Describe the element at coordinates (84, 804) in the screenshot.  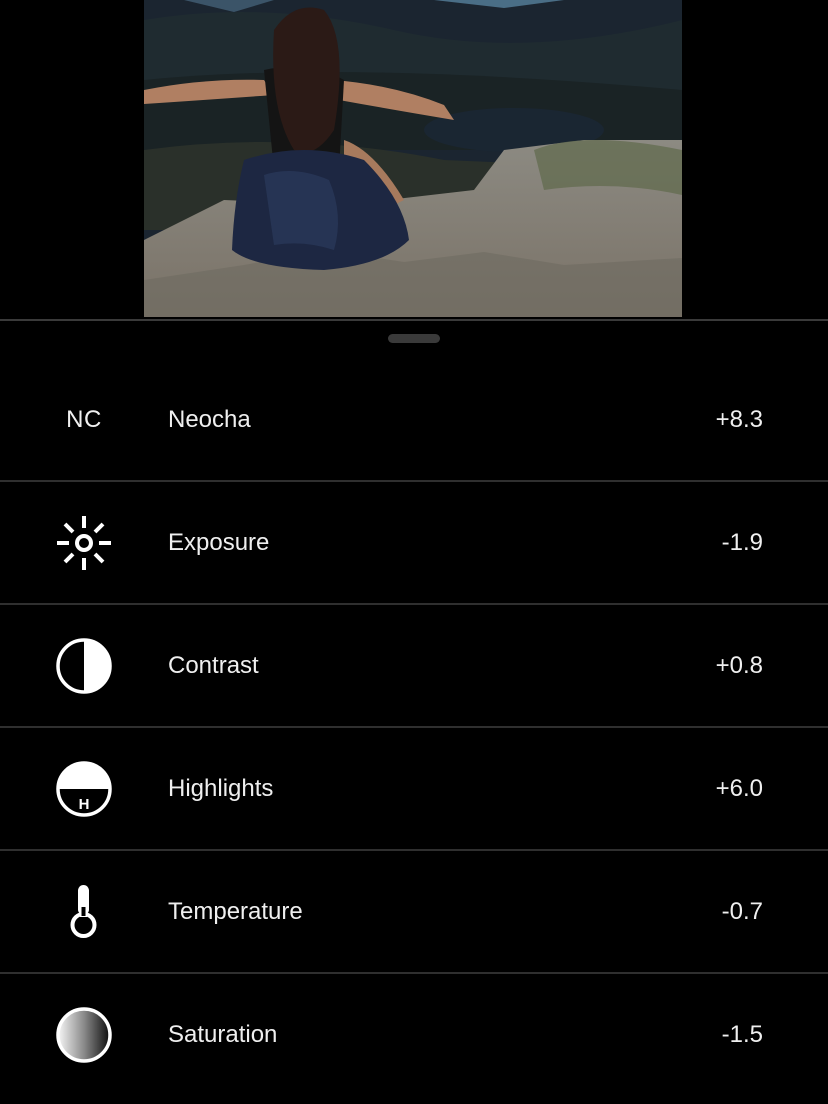
I see `highlights-icon-letter: H` at that location.